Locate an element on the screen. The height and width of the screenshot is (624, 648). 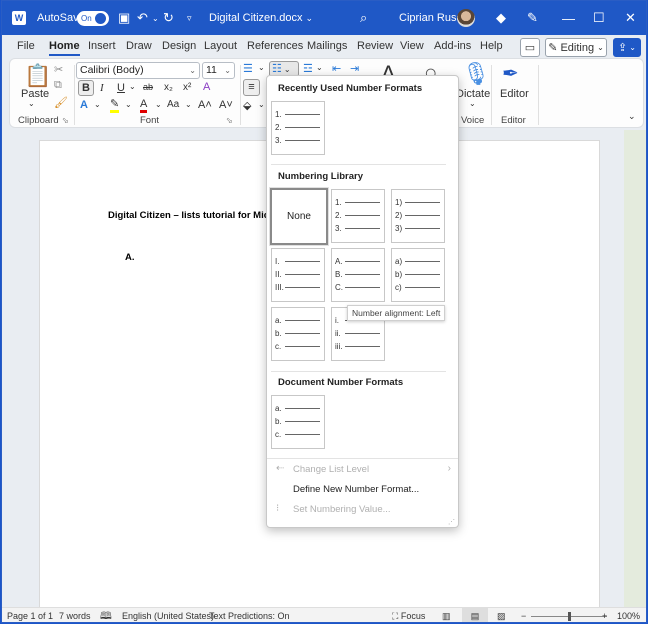
increase-indent-icon: ⇥ is located at coordinates (354, 68).